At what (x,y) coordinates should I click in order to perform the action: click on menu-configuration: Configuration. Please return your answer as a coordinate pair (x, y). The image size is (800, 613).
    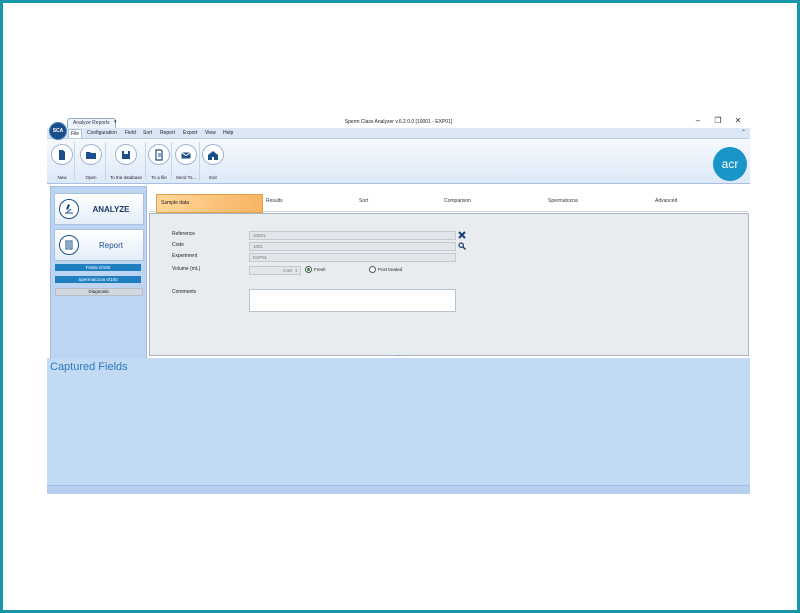
    Looking at the image, I should click on (102, 133).